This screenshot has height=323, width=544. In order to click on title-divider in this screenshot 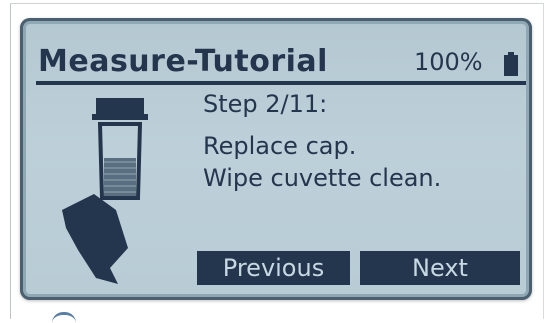, I will do `click(281, 83)`.